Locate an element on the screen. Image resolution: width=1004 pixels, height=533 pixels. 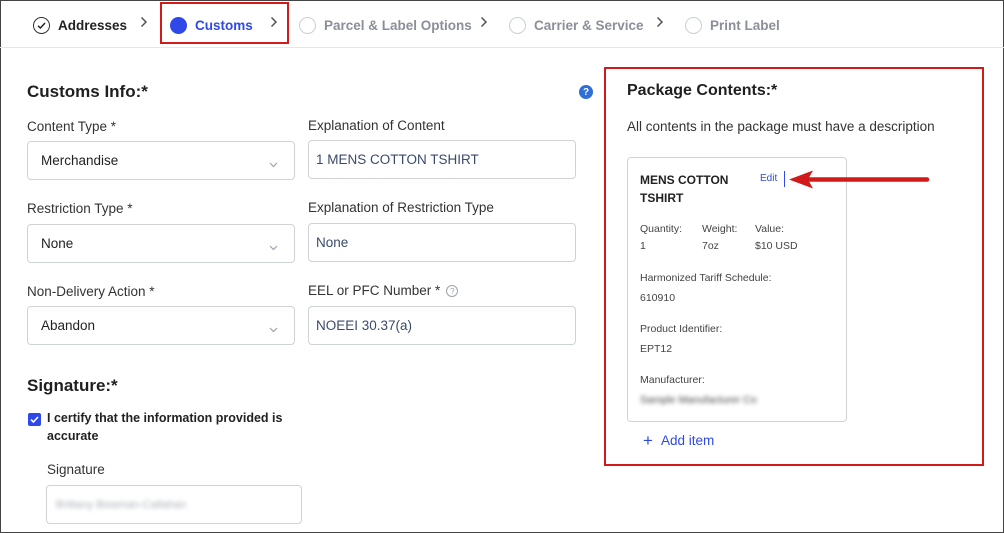
explanation-content-input: 1 MENS COTTON TSHIRT is located at coordinates (442, 159).